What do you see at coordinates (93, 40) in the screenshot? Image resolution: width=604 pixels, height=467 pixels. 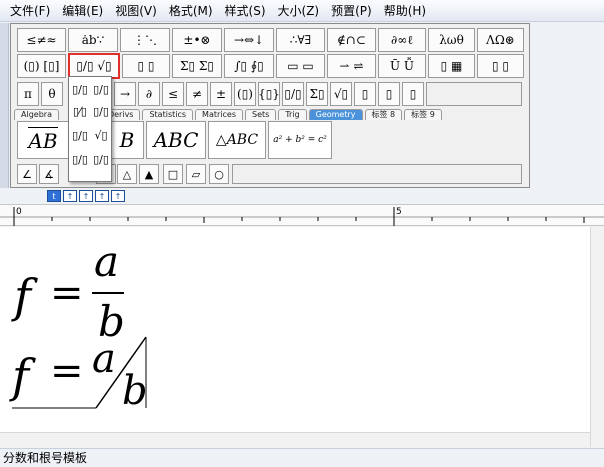 I see `spaces-palette-button: ȧb∵` at bounding box center [93, 40].